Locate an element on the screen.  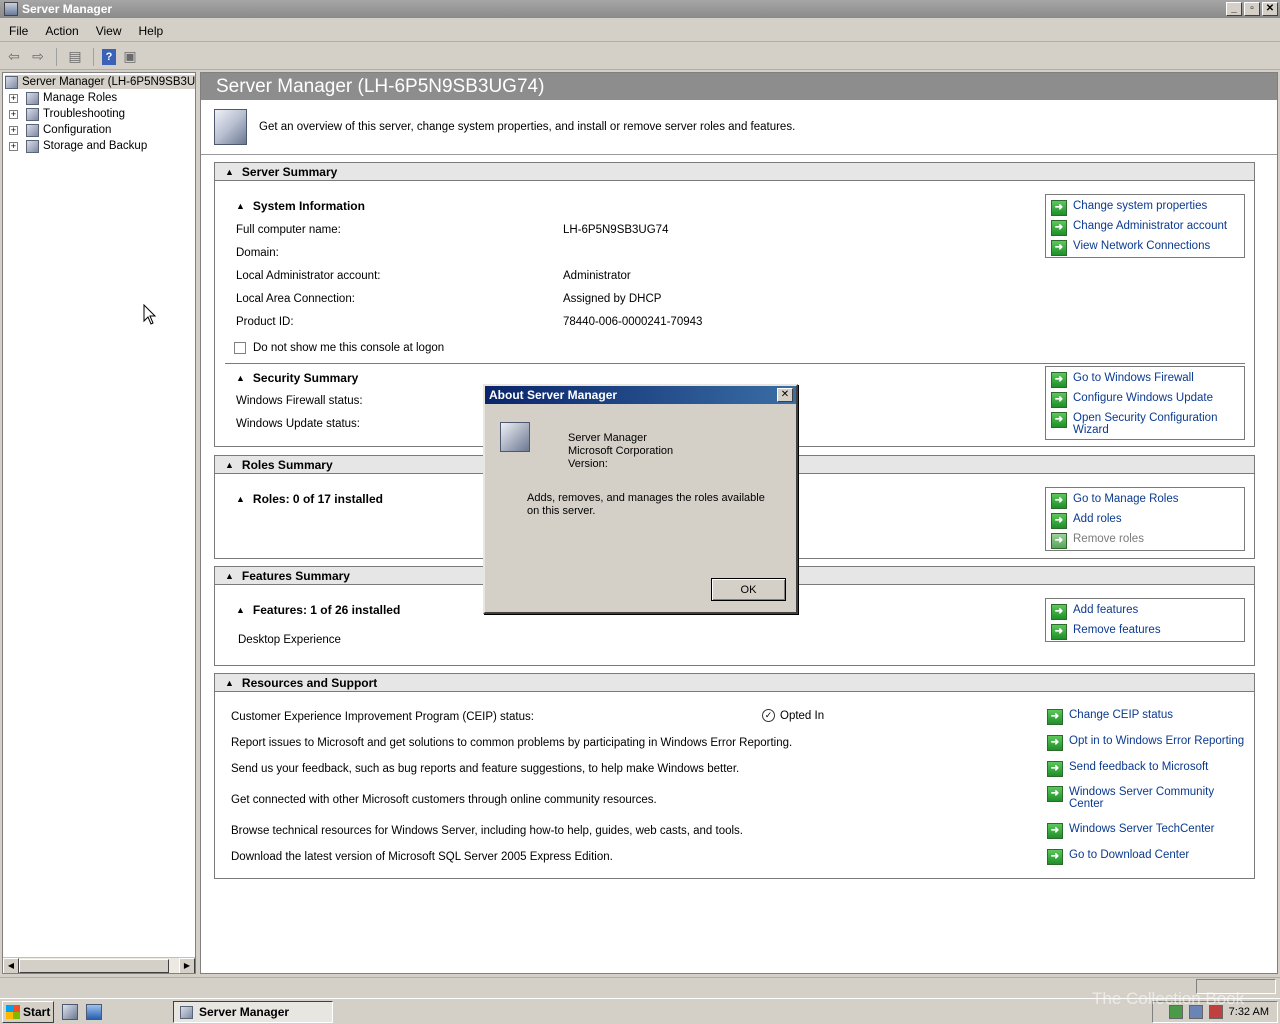
task-security-config-wizard: ➜ Open Security Configuration Wizard is located at coordinates (1138, 424).